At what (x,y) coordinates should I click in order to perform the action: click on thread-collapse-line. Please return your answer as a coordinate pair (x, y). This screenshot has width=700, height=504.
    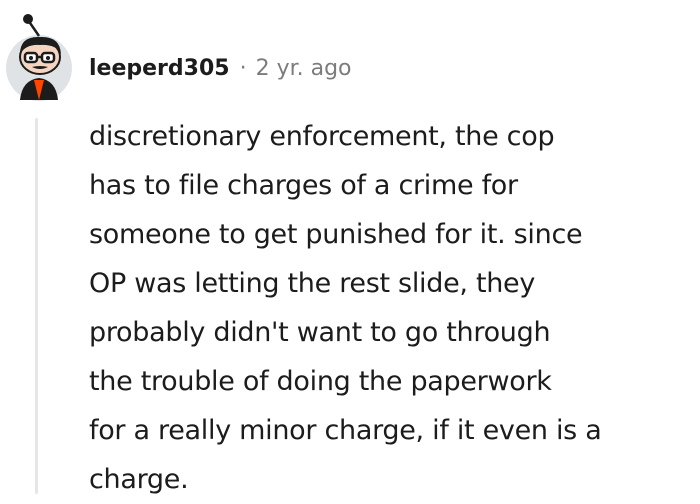
    Looking at the image, I should click on (36, 306).